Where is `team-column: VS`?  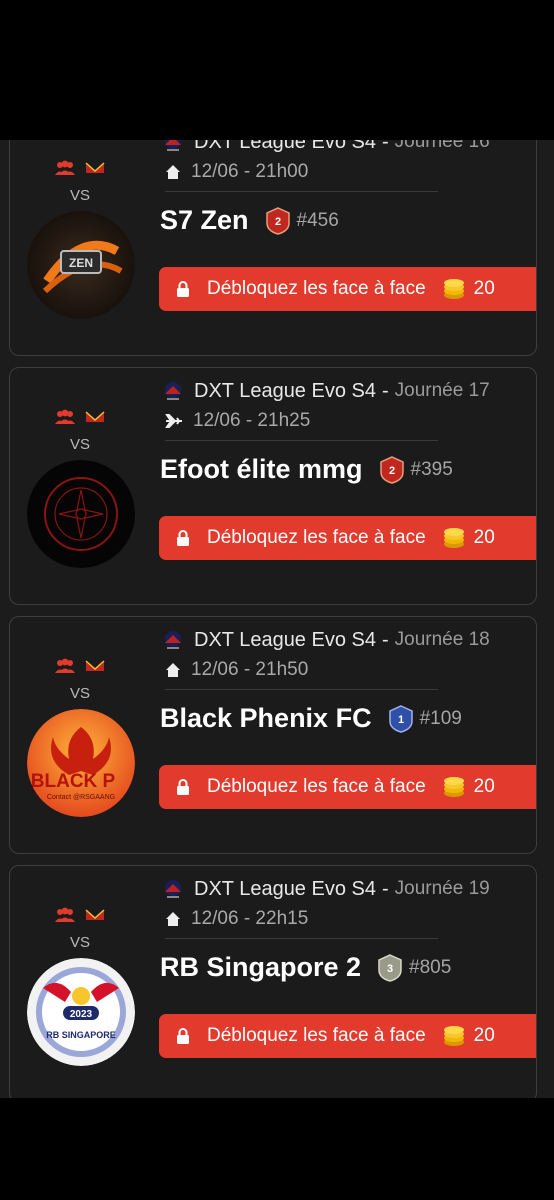
team-column: VS is located at coordinates (80, 486).